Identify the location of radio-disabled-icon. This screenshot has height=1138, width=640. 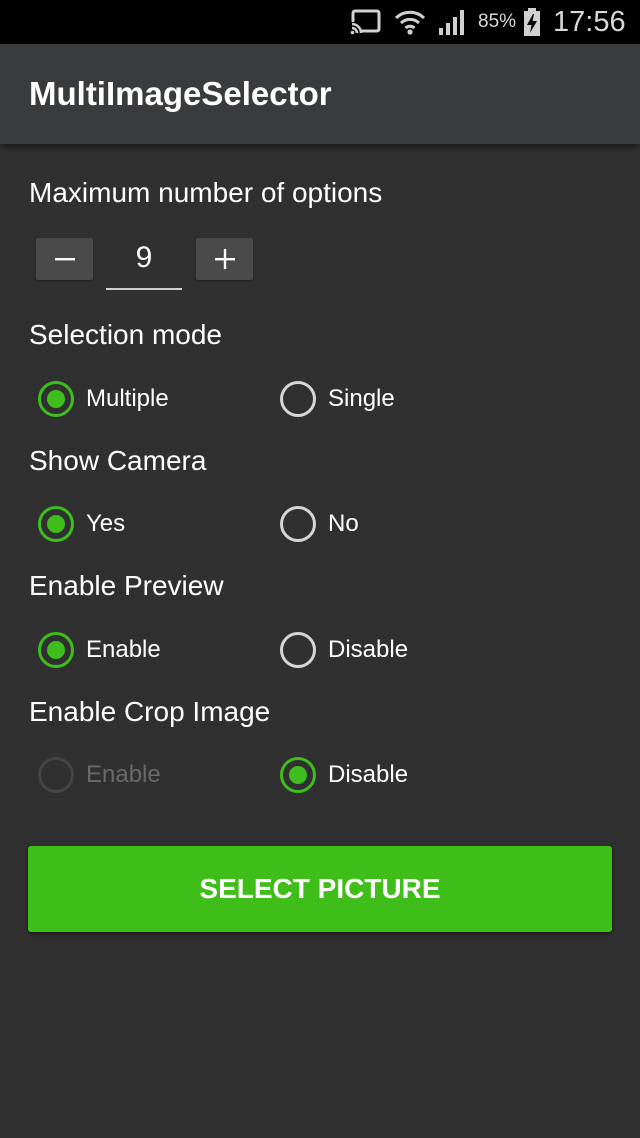
(56, 775).